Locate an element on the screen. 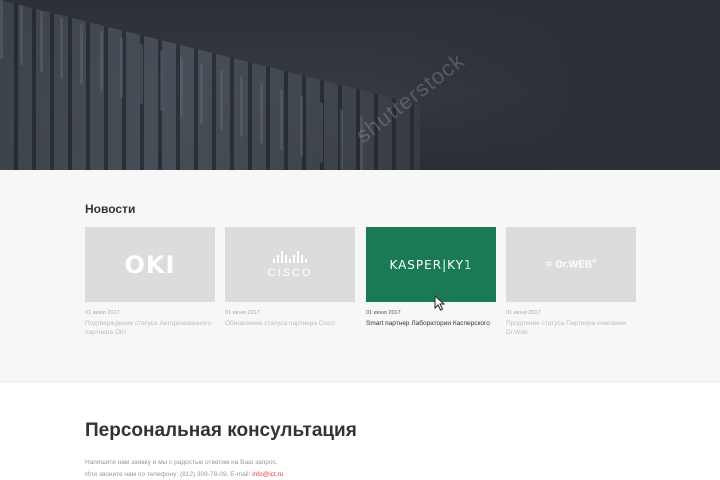 Image resolution: width=720 pixels, height=480 pixels. news-card-thumb: ✲ Dr.WEB® is located at coordinates (571, 264).